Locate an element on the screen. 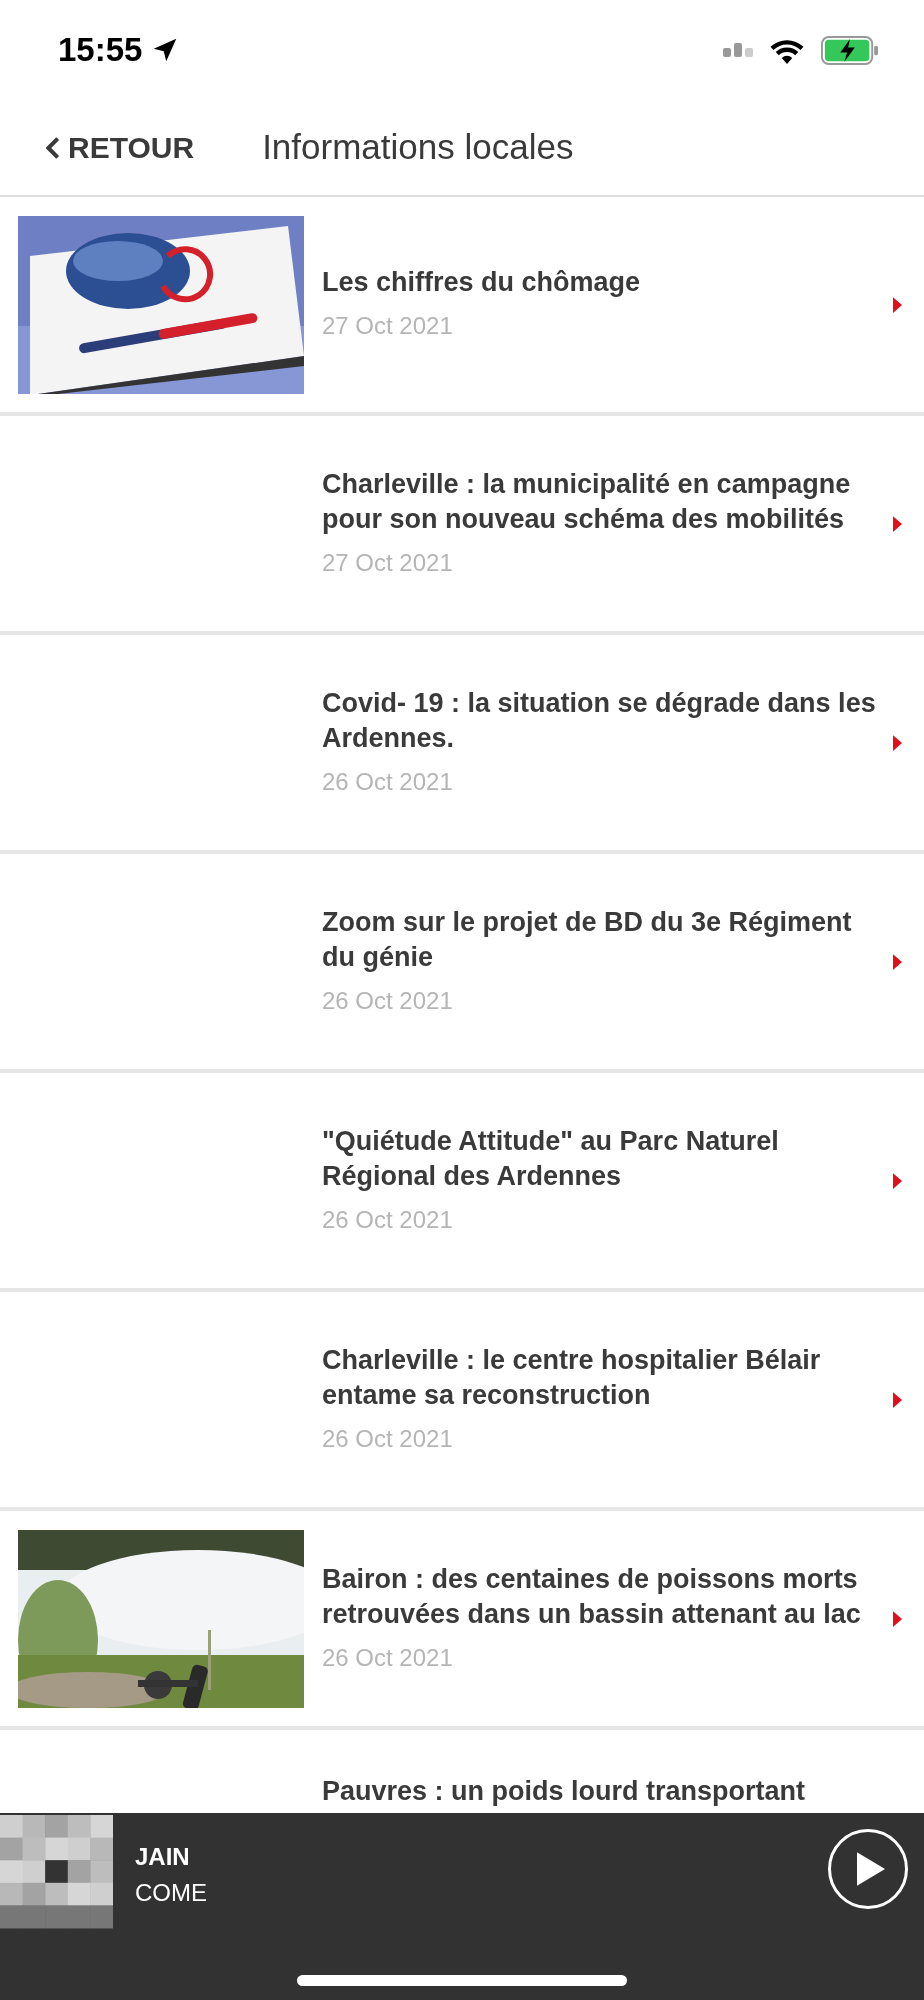  article-row: "Quiétude Attitude" au Parc Naturel Régional des Ardennes 26 Oct 2021 is located at coordinates (462, 1182).